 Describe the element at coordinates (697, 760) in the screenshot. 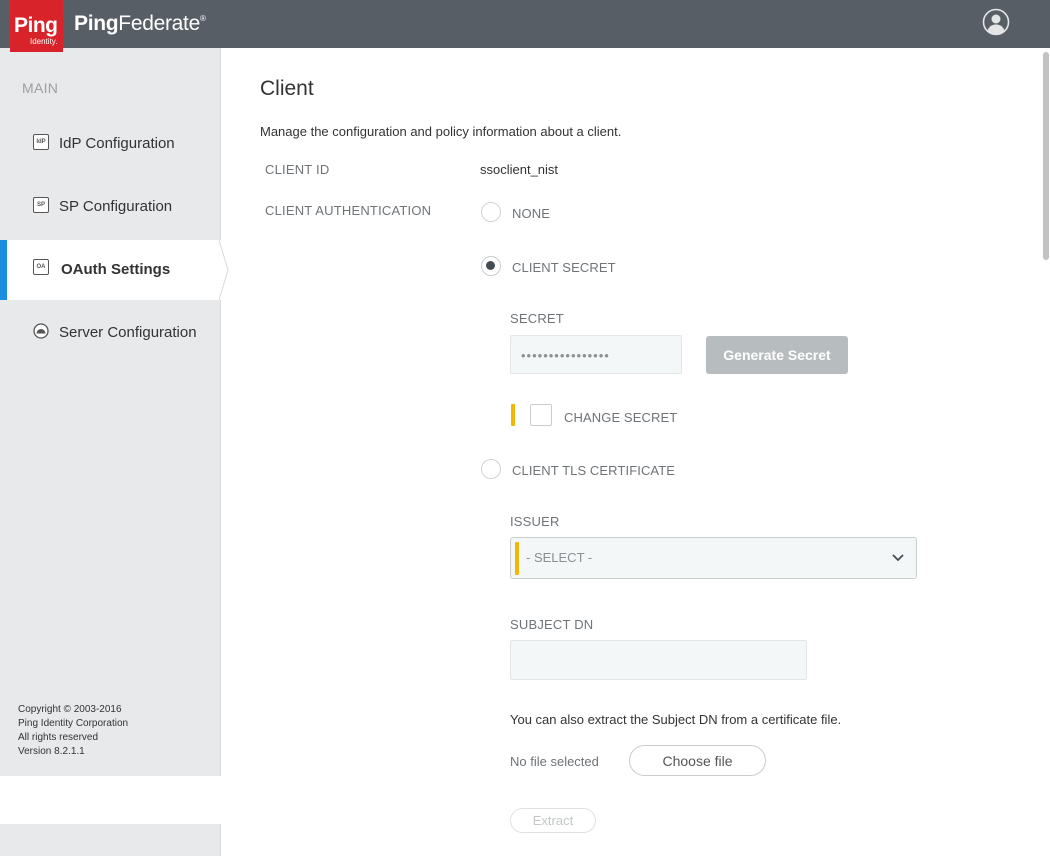

I see `choose-file-button: Choose file` at that location.